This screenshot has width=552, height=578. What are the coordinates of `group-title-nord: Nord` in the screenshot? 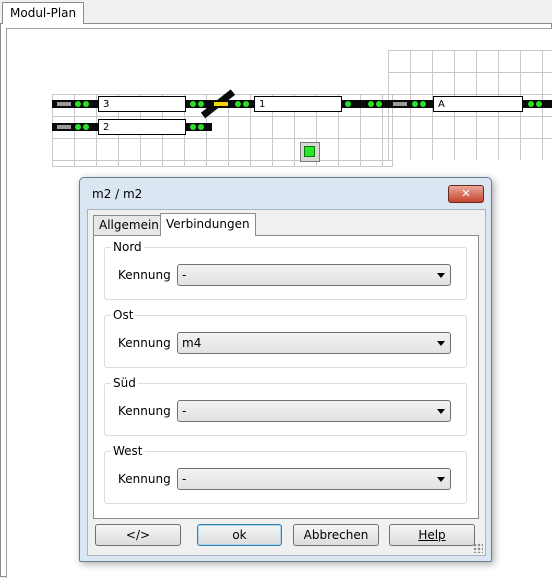 It's located at (127, 247).